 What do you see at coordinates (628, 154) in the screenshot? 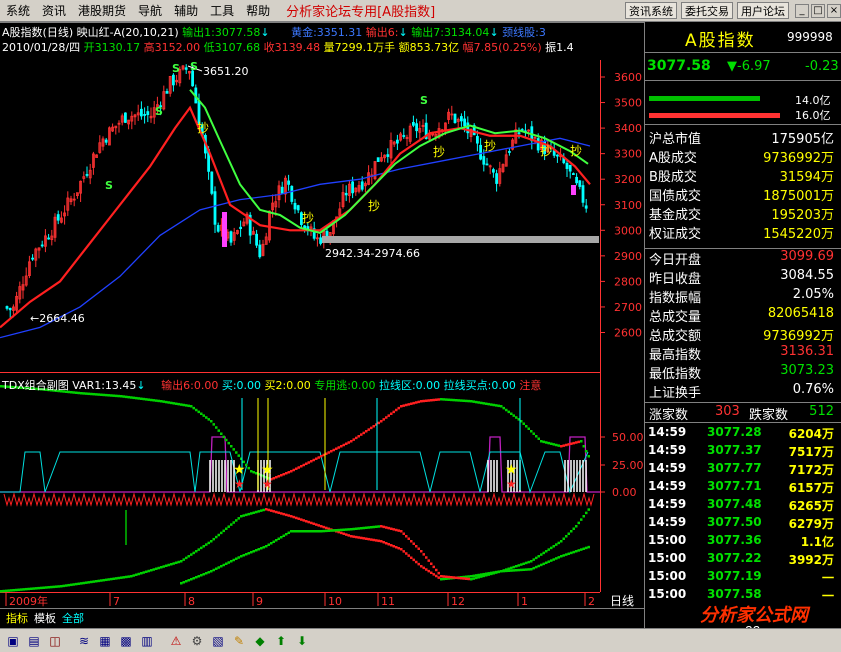
I see `price-tick-label: 3300` at bounding box center [628, 154].